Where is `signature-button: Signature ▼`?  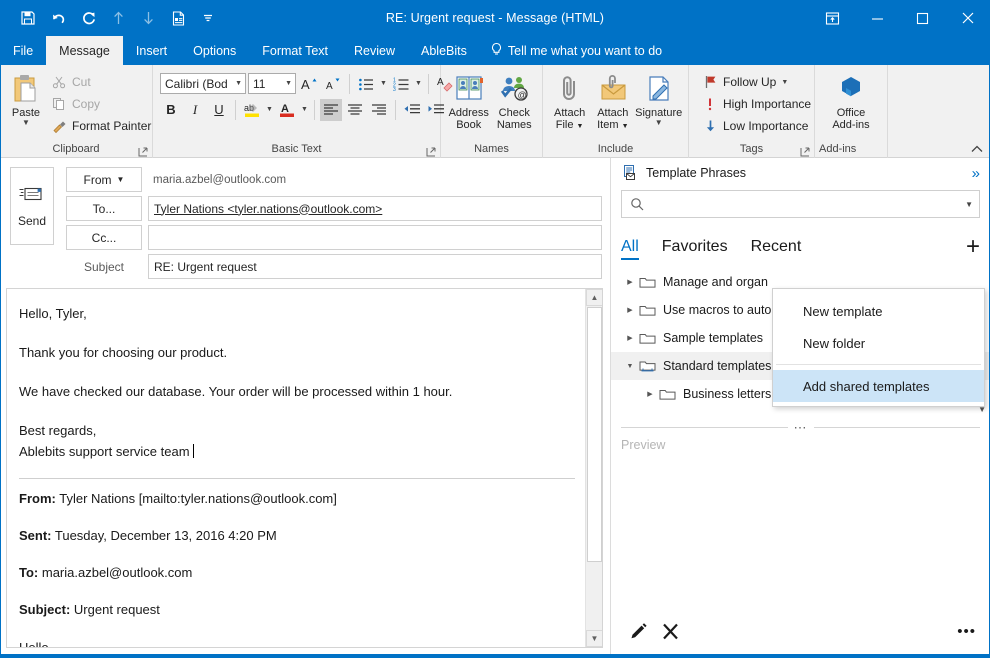 signature-button: Signature ▼ is located at coordinates (658, 98).